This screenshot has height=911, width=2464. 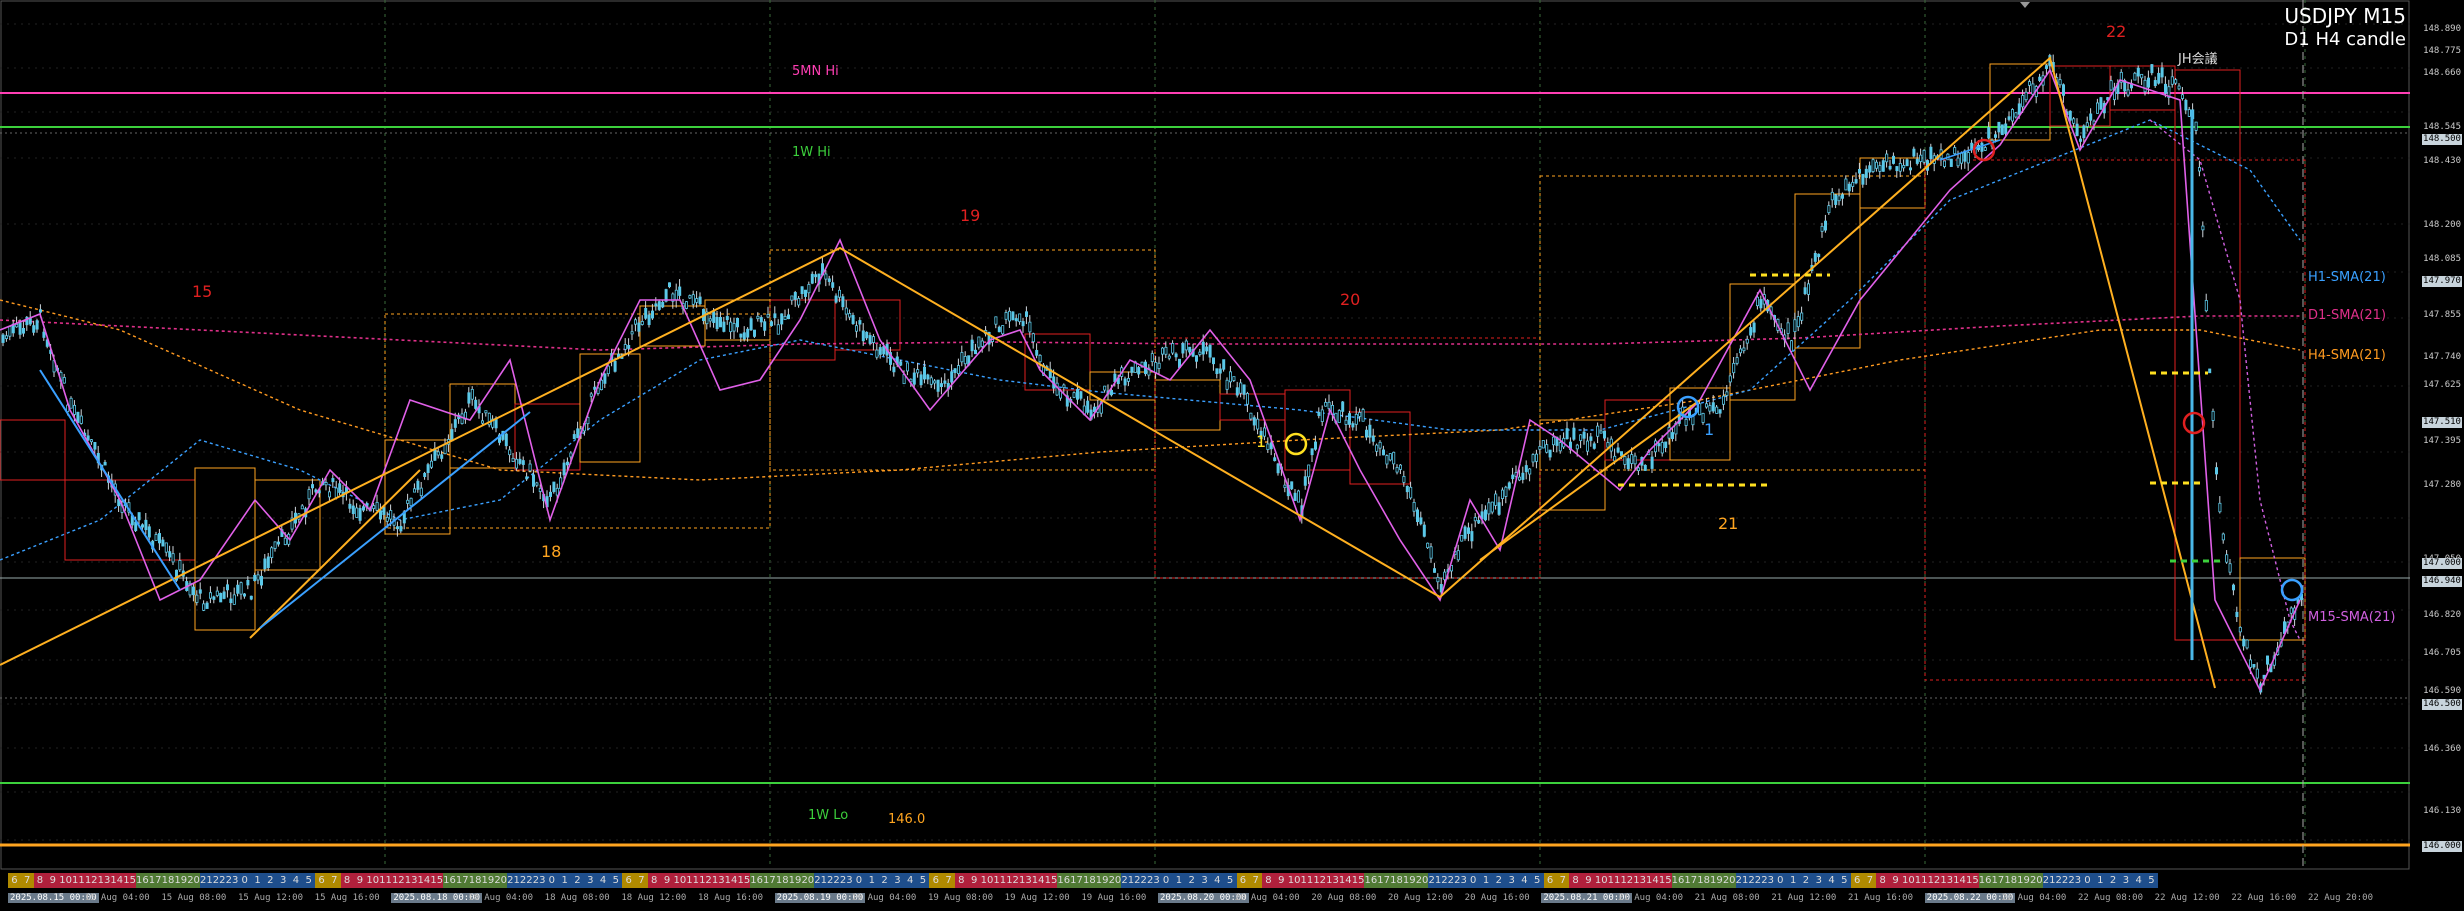 What do you see at coordinates (1396, 880) in the screenshot?
I see `session-hour-cell: 18` at bounding box center [1396, 880].